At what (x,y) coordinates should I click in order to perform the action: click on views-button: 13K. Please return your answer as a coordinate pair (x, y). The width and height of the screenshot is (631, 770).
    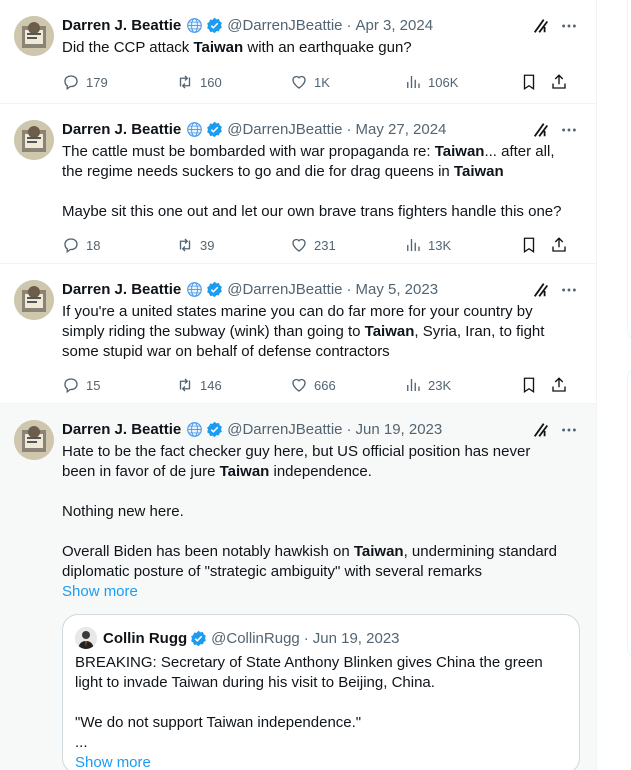
    Looking at the image, I should click on (462, 245).